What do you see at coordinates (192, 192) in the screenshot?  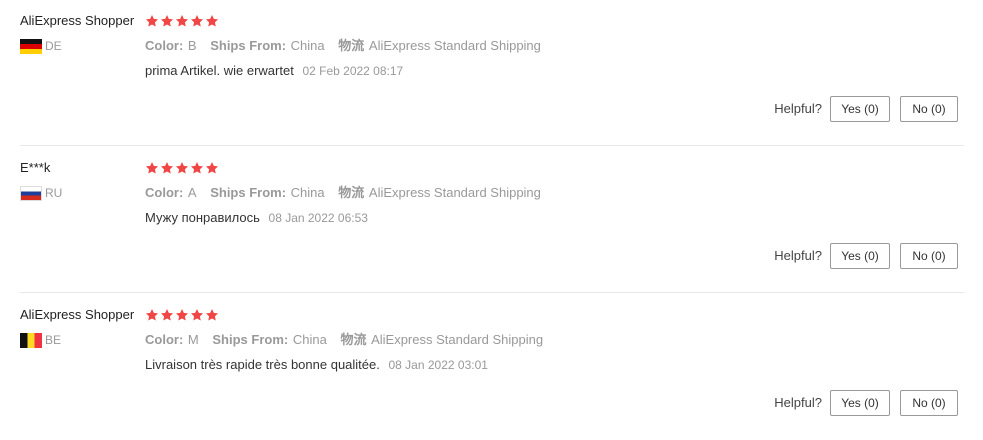 I see `color-value: A` at bounding box center [192, 192].